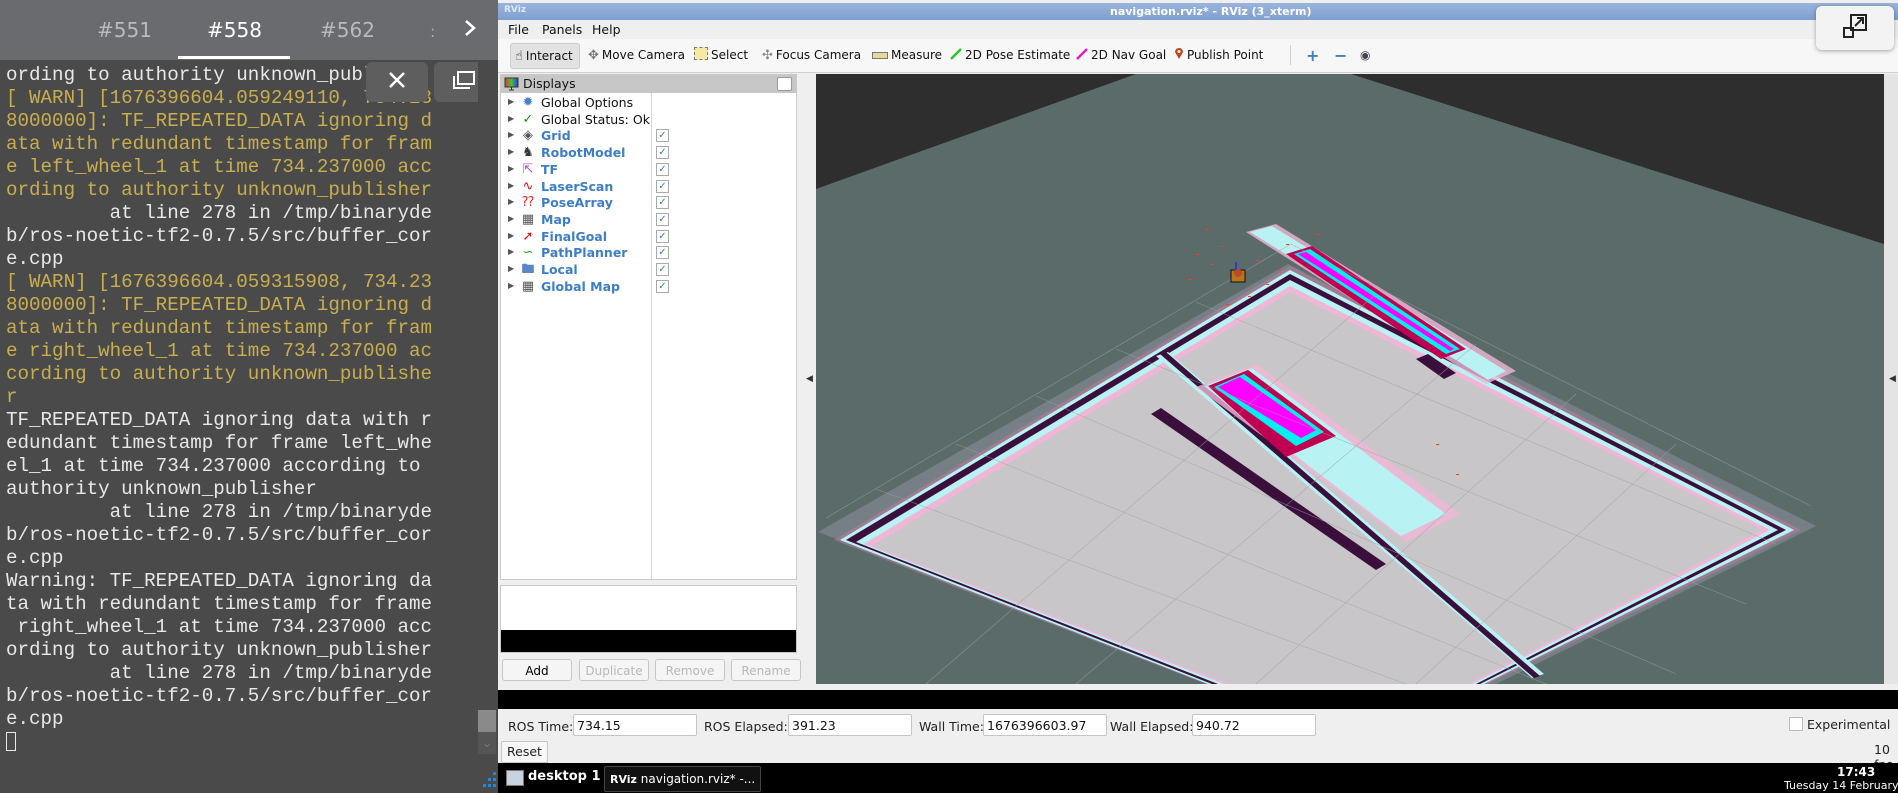 Image resolution: width=1898 pixels, height=793 pixels. What do you see at coordinates (809, 379) in the screenshot?
I see `collapse-left-icon: ◀` at bounding box center [809, 379].